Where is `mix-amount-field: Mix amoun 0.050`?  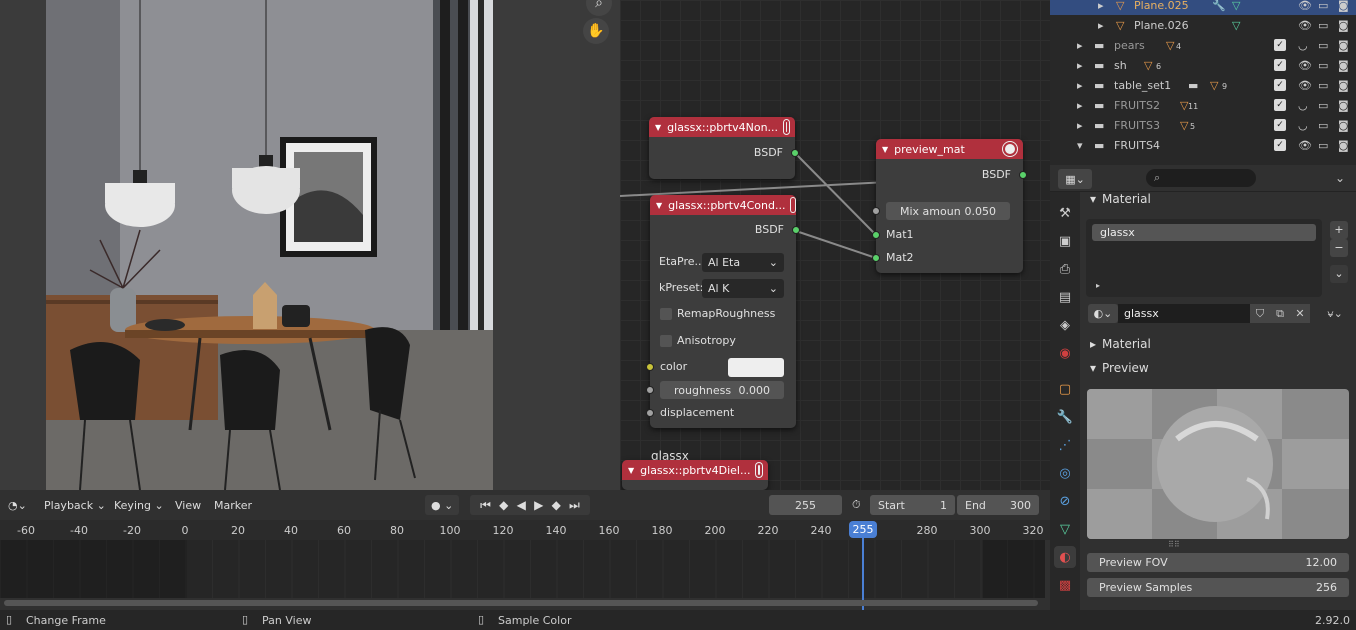
mix-amount-field: Mix amoun 0.050 is located at coordinates (948, 211).